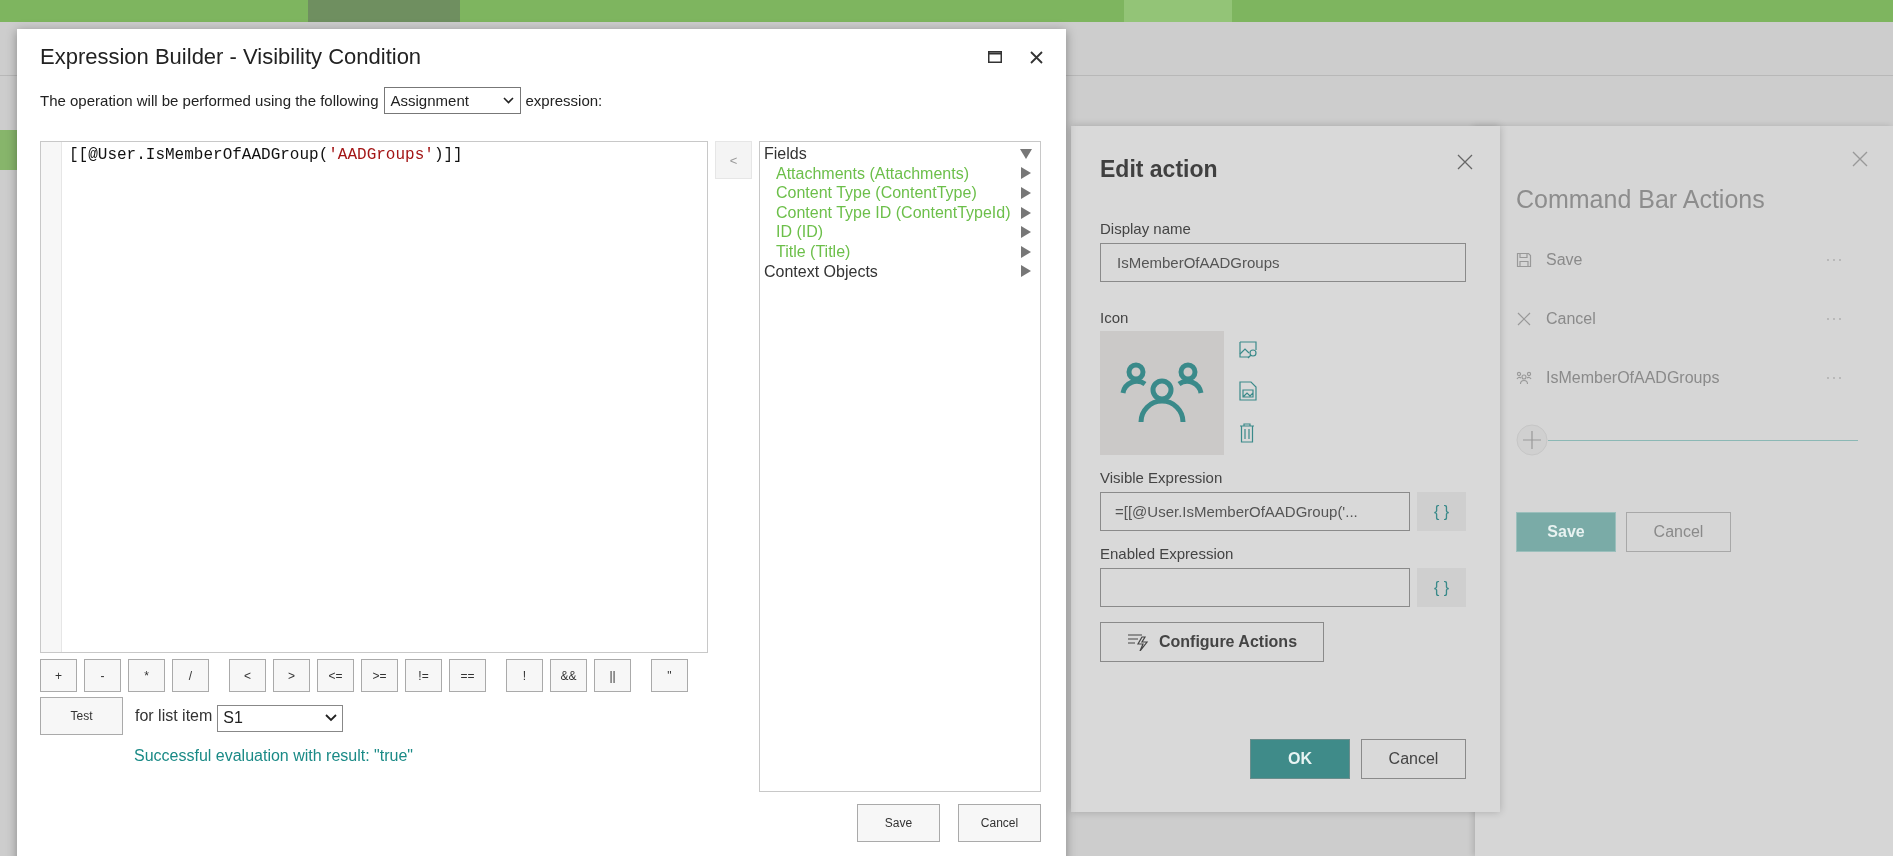  I want to click on field-label: Display name, so click(1146, 228).